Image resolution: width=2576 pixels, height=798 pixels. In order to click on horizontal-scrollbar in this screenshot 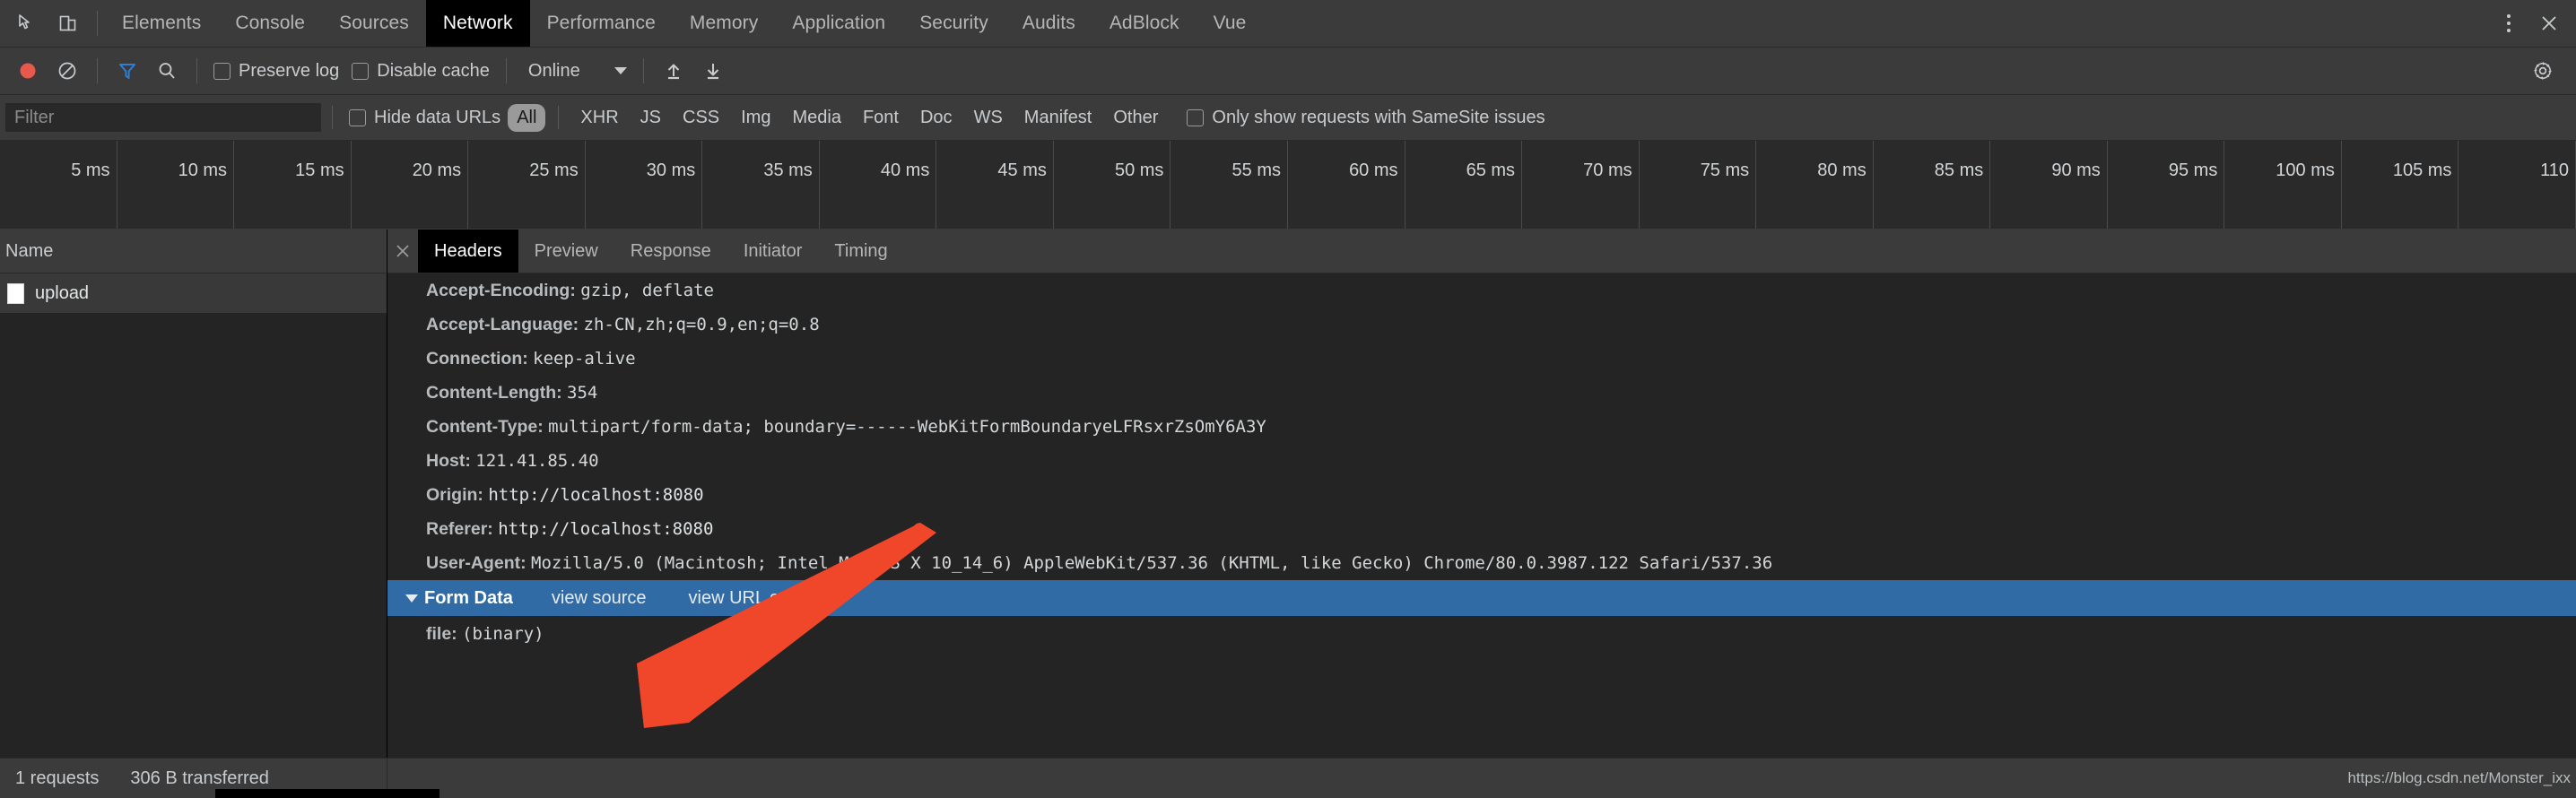, I will do `click(327, 793)`.